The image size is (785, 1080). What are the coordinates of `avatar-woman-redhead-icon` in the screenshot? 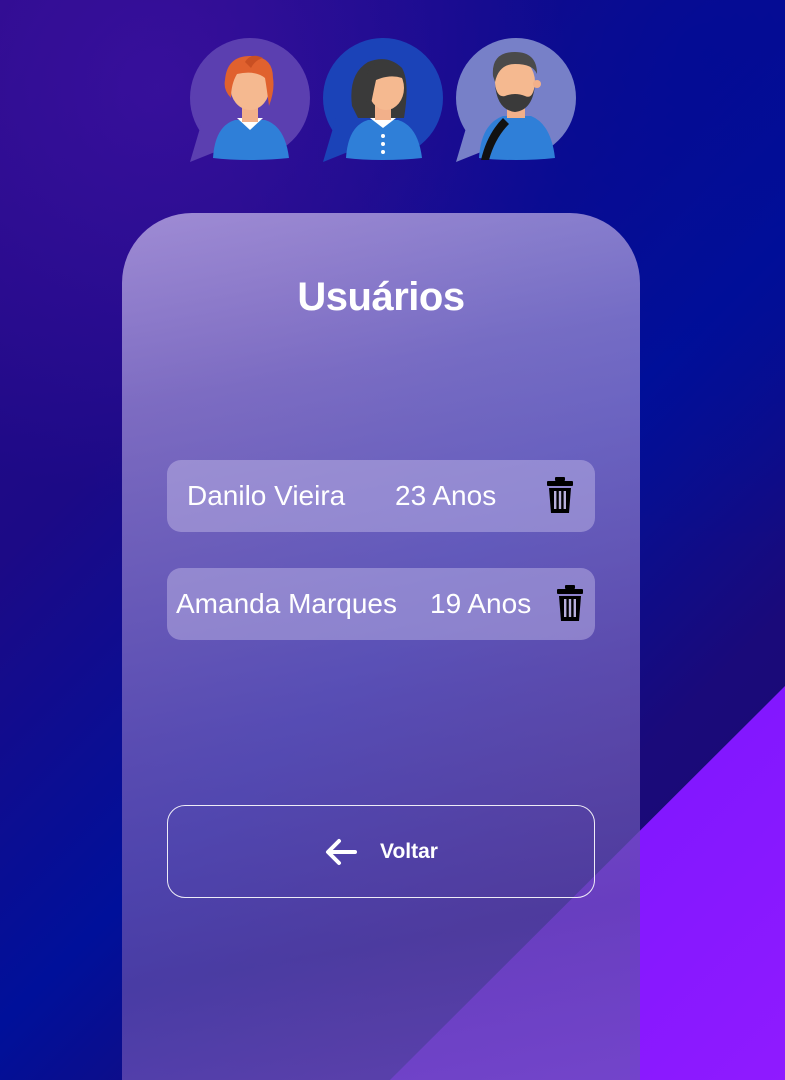 It's located at (250, 103).